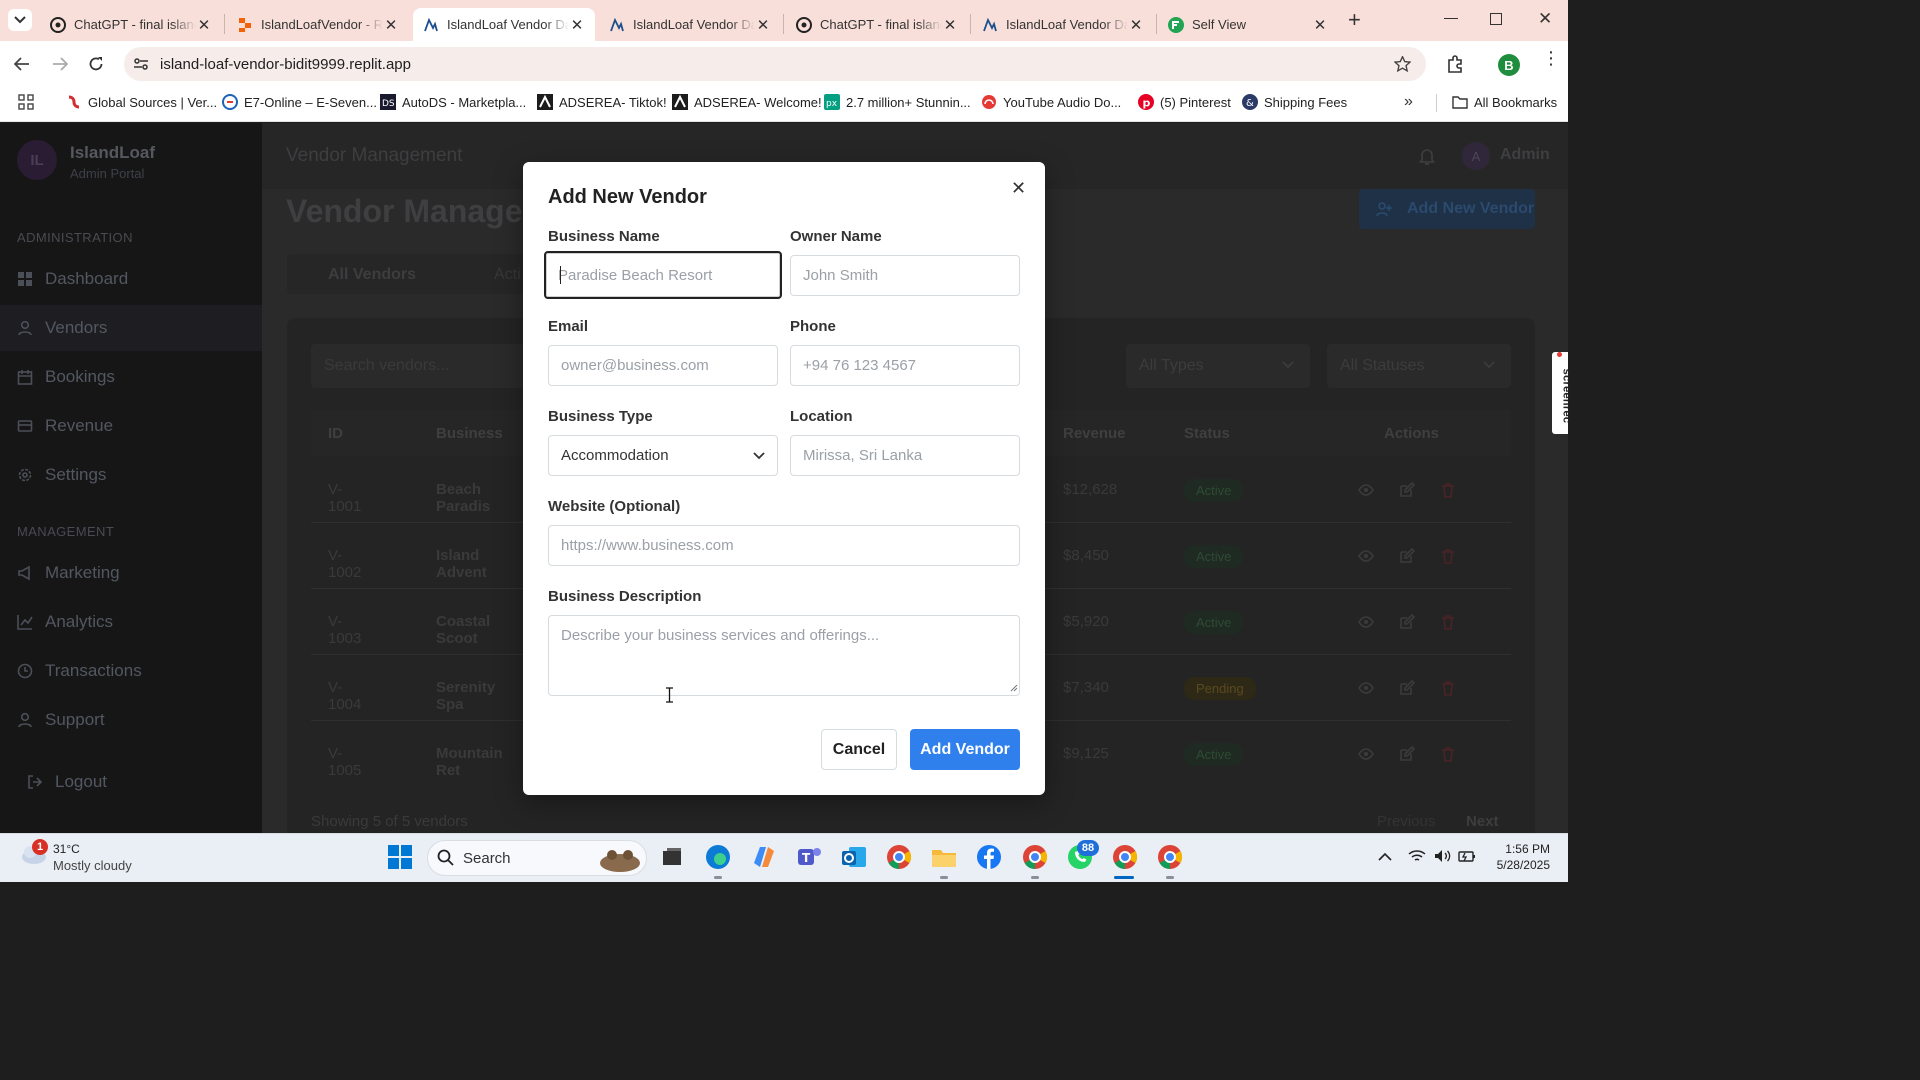 The height and width of the screenshot is (1080, 1920). Describe the element at coordinates (130, 782) in the screenshot. I see `logout-button: Logout` at that location.